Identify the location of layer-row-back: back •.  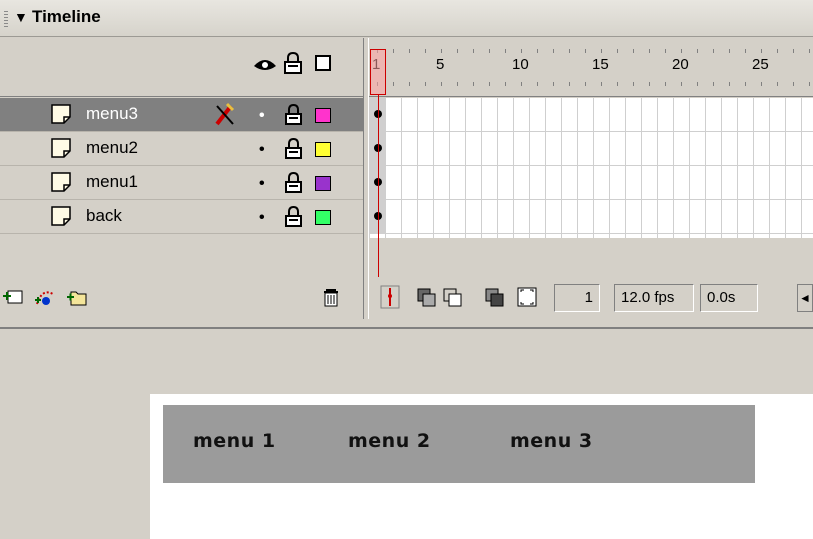
(181, 217).